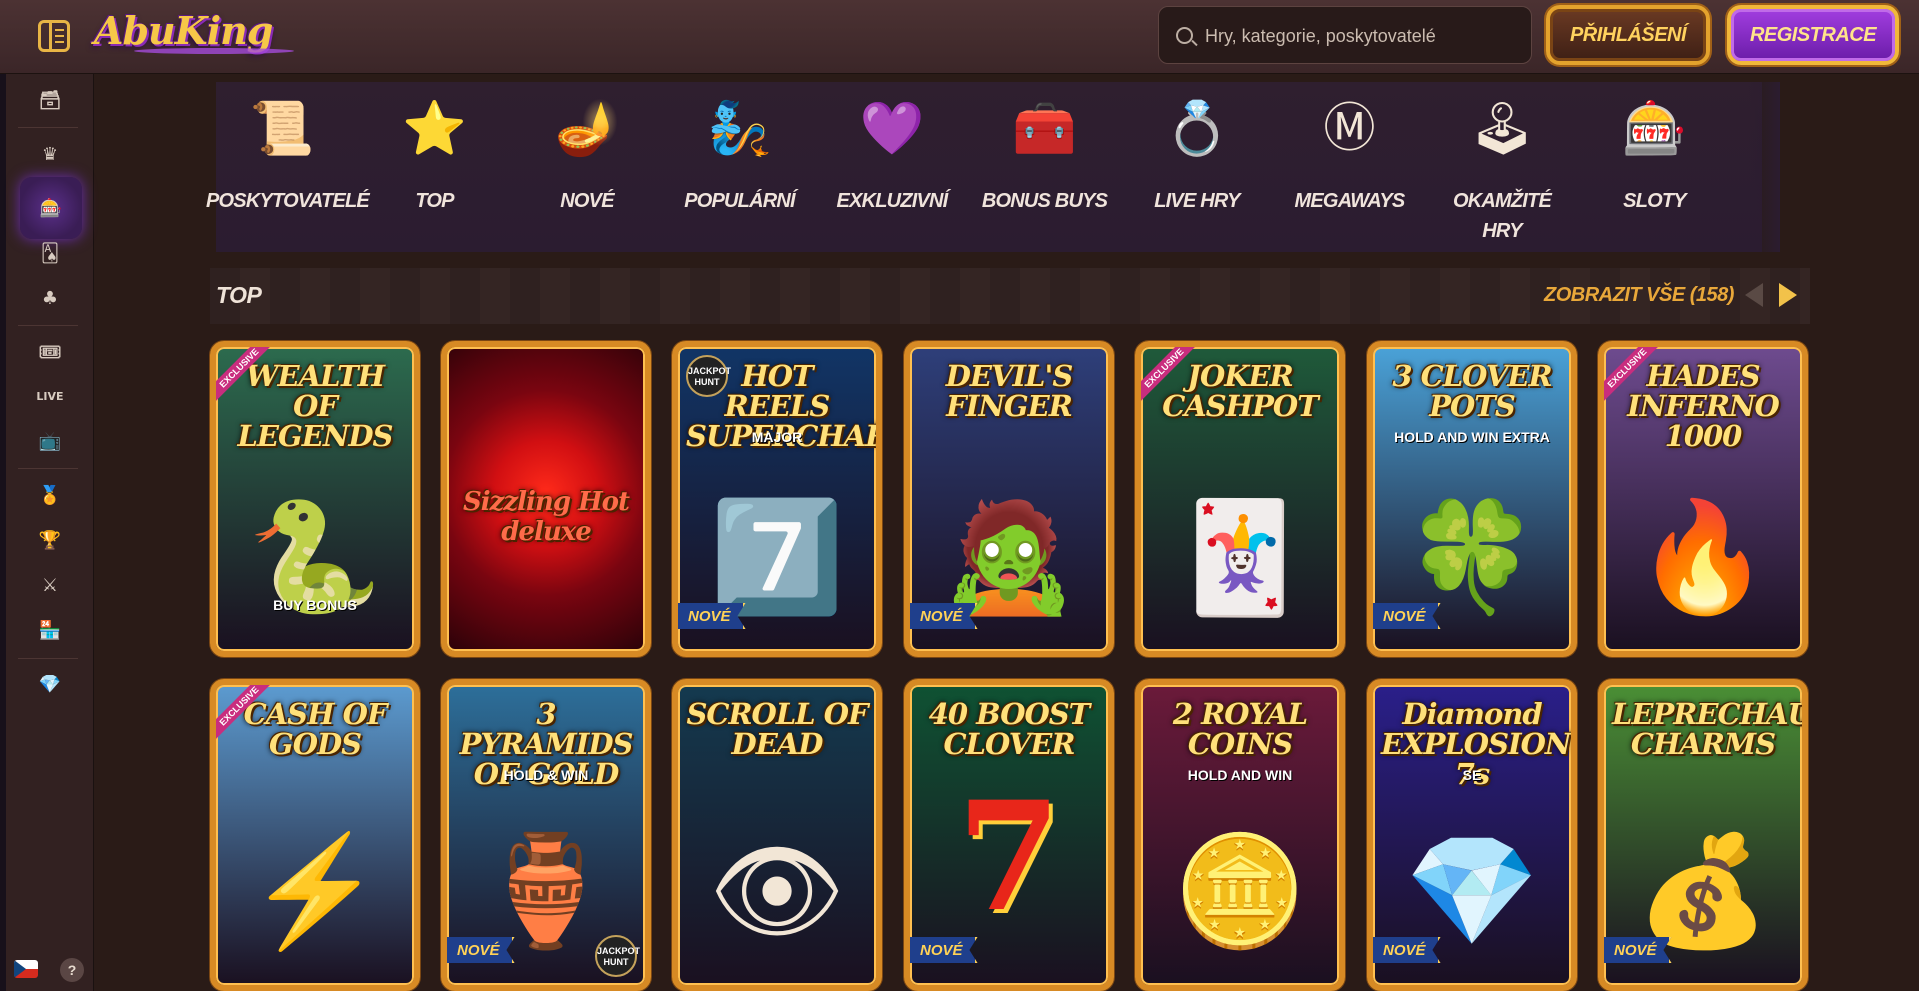 Image resolution: width=1919 pixels, height=991 pixels. What do you see at coordinates (1240, 890) in the screenshot?
I see `game-art: 🪙` at bounding box center [1240, 890].